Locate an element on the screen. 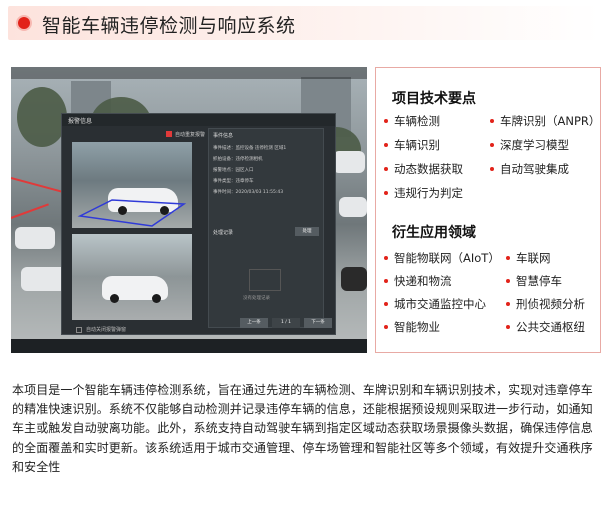 The height and width of the screenshot is (528, 605). page-header: 智能车辆违停检测与响应系统 is located at coordinates (304, 23).